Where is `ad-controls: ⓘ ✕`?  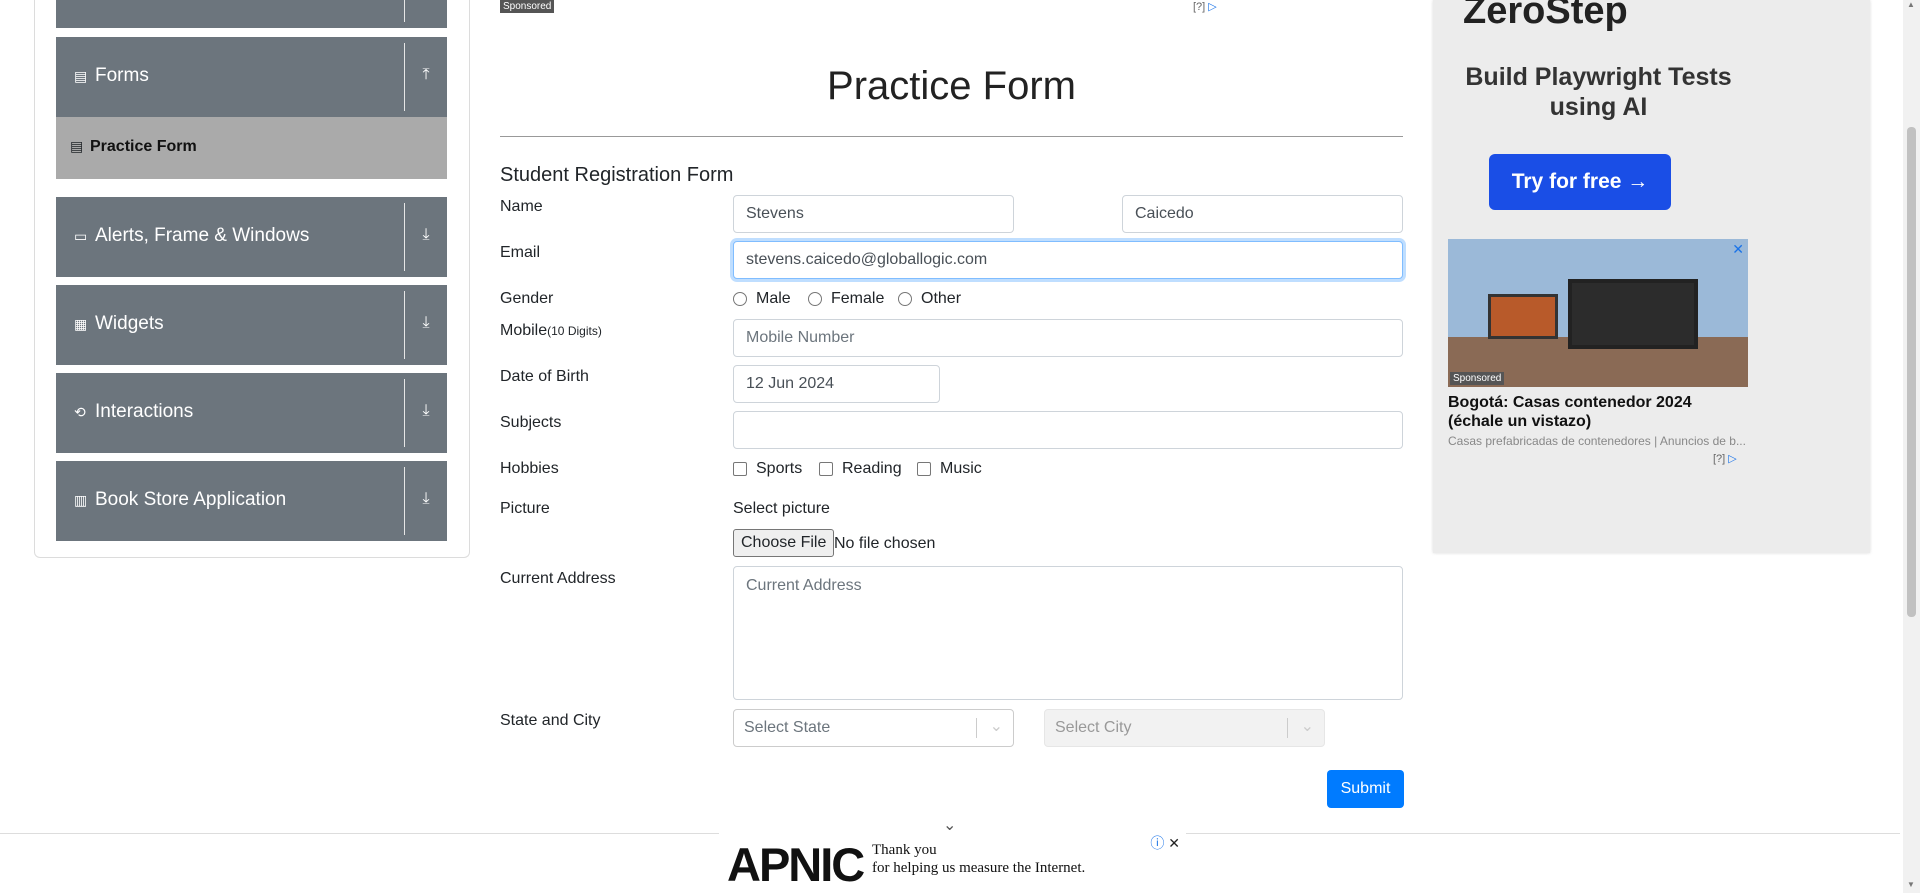
ad-controls: ⓘ ✕ is located at coordinates (1165, 843).